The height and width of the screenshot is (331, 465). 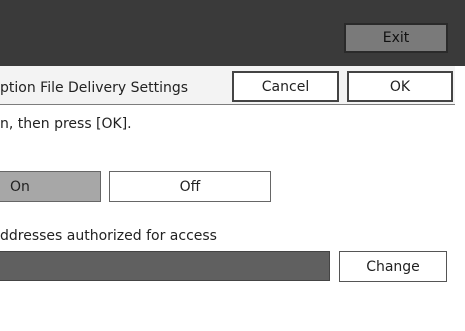 What do you see at coordinates (285, 86) in the screenshot?
I see `cancel-button: Cancel` at bounding box center [285, 86].